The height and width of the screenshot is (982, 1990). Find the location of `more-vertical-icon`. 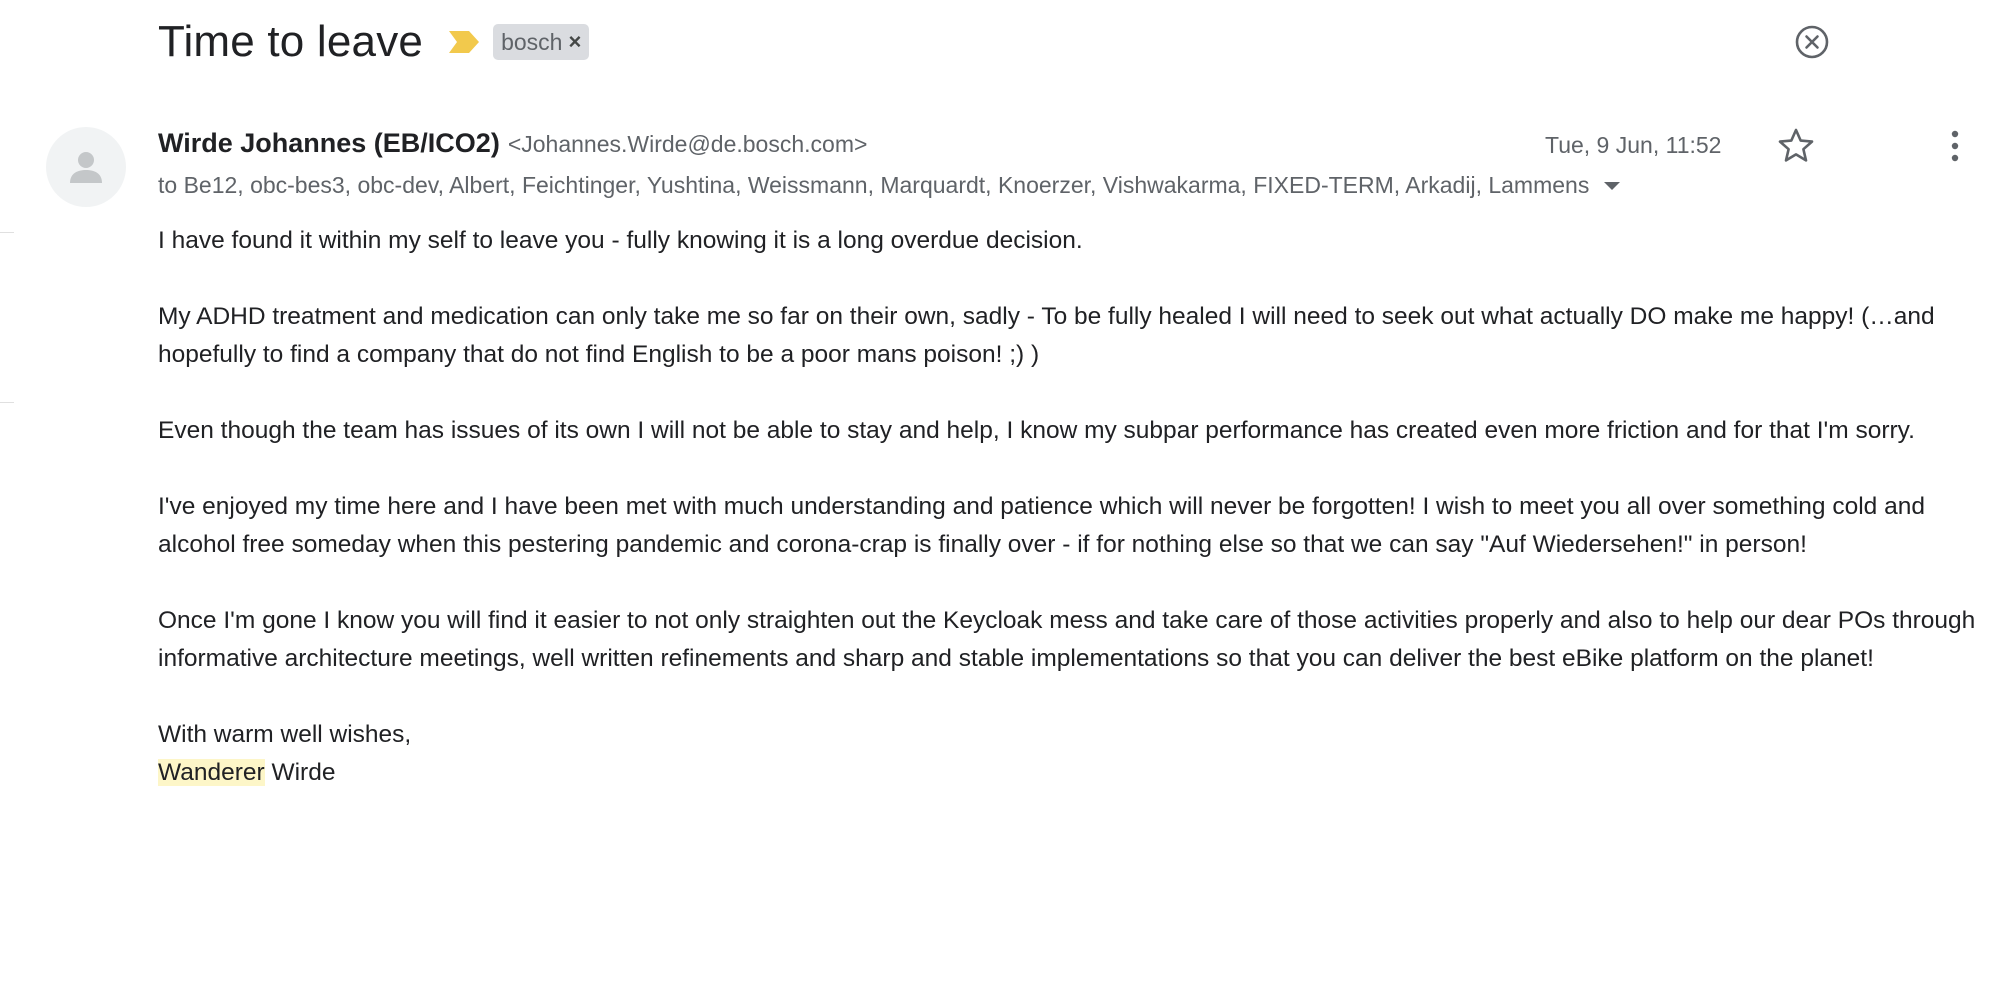

more-vertical-icon is located at coordinates (1955, 146).